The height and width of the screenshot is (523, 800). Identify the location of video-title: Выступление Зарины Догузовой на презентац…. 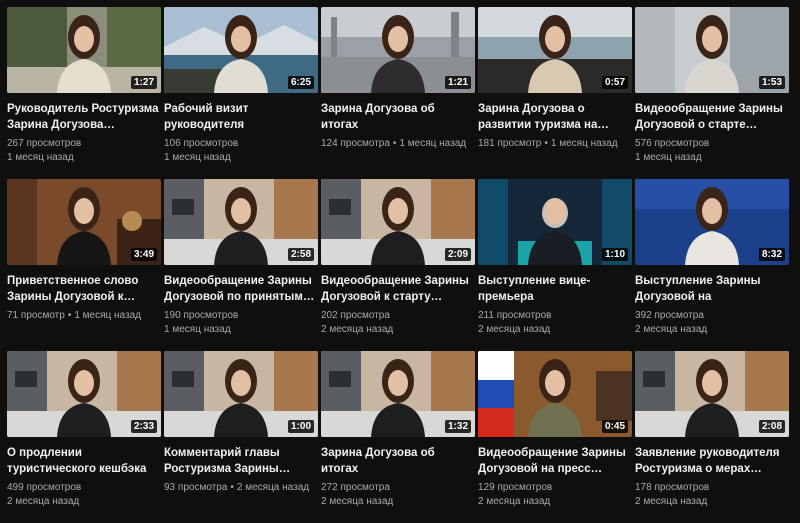
(711, 289).